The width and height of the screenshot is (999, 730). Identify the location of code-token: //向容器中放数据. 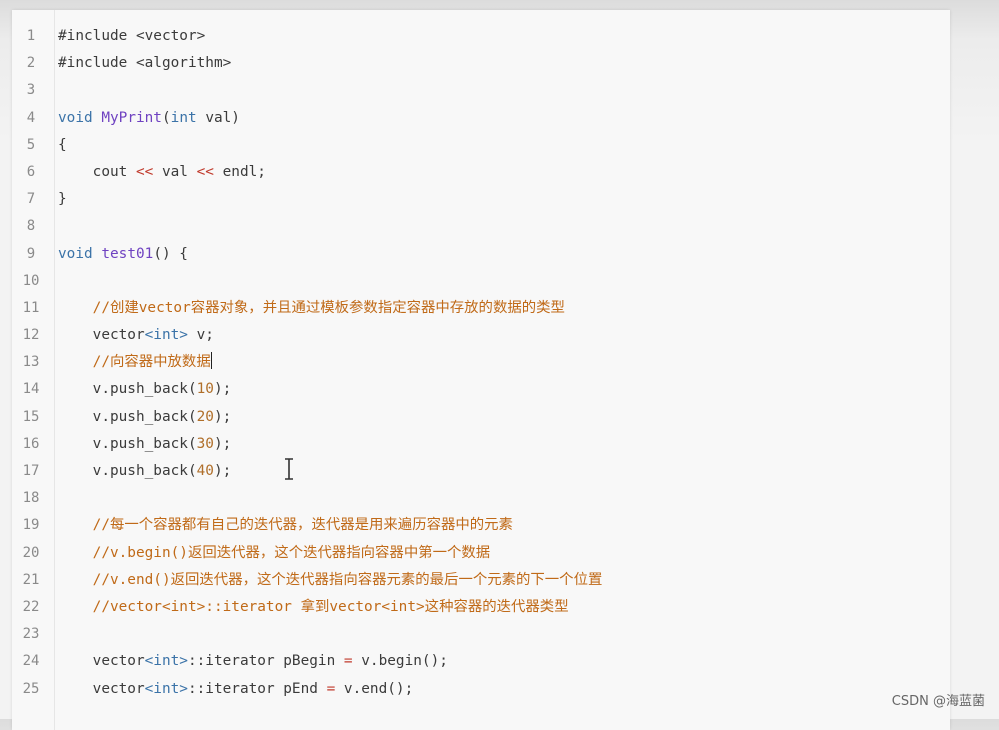
(134, 362).